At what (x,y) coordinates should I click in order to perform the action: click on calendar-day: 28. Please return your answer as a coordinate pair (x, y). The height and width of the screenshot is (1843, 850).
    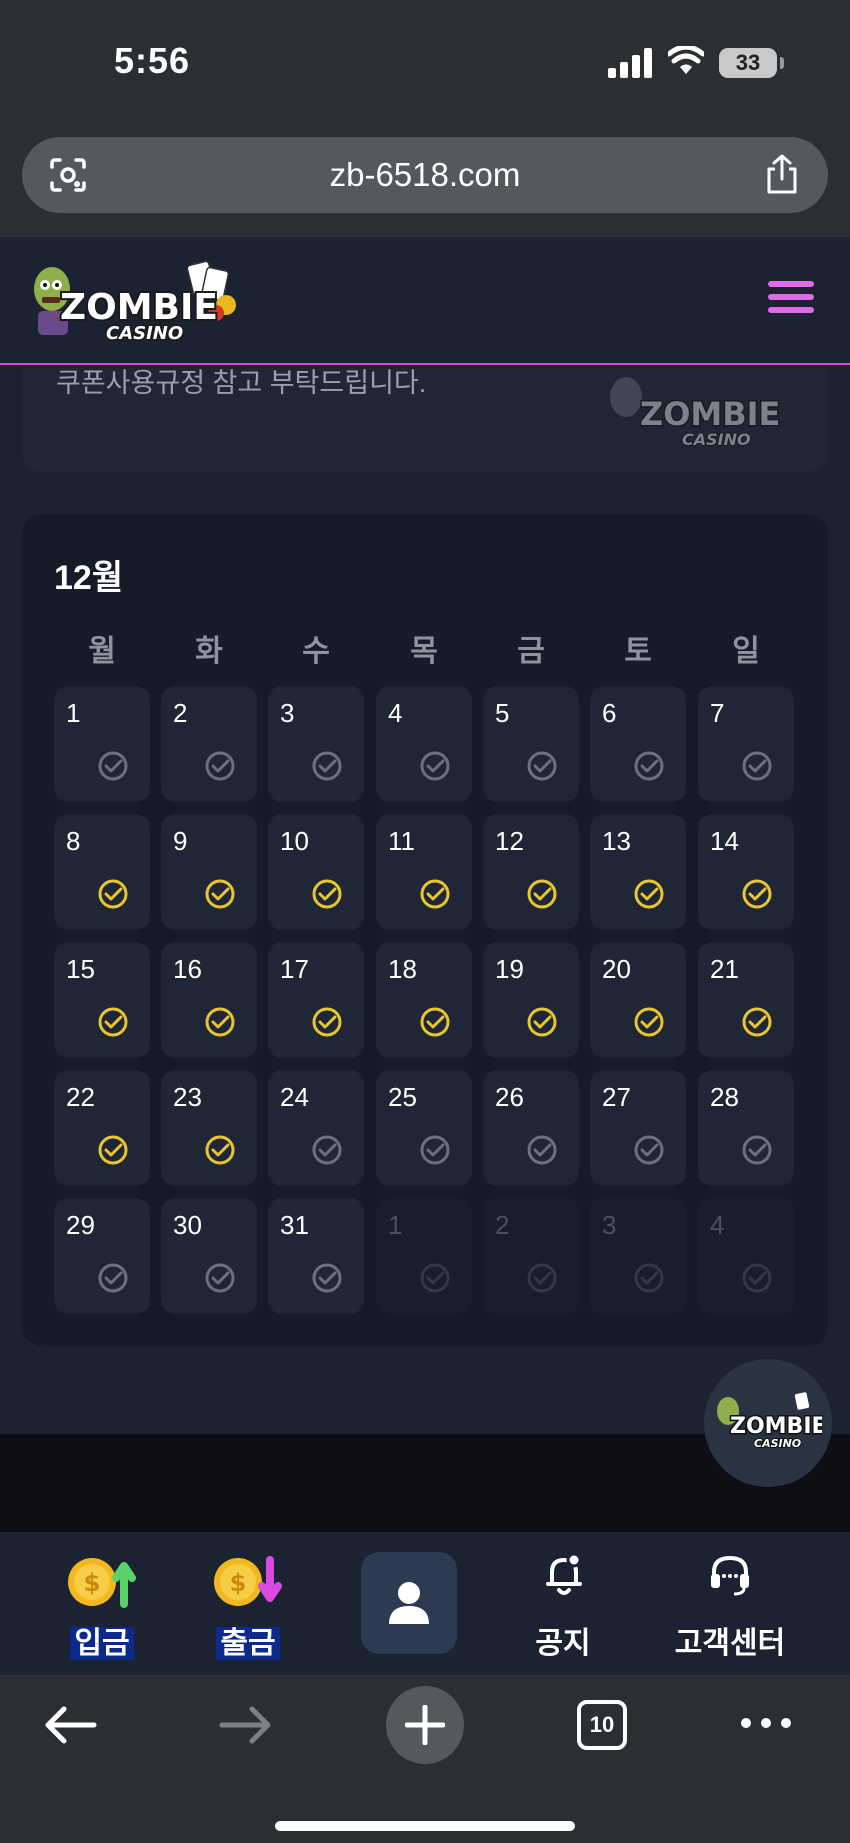
    Looking at the image, I should click on (746, 1128).